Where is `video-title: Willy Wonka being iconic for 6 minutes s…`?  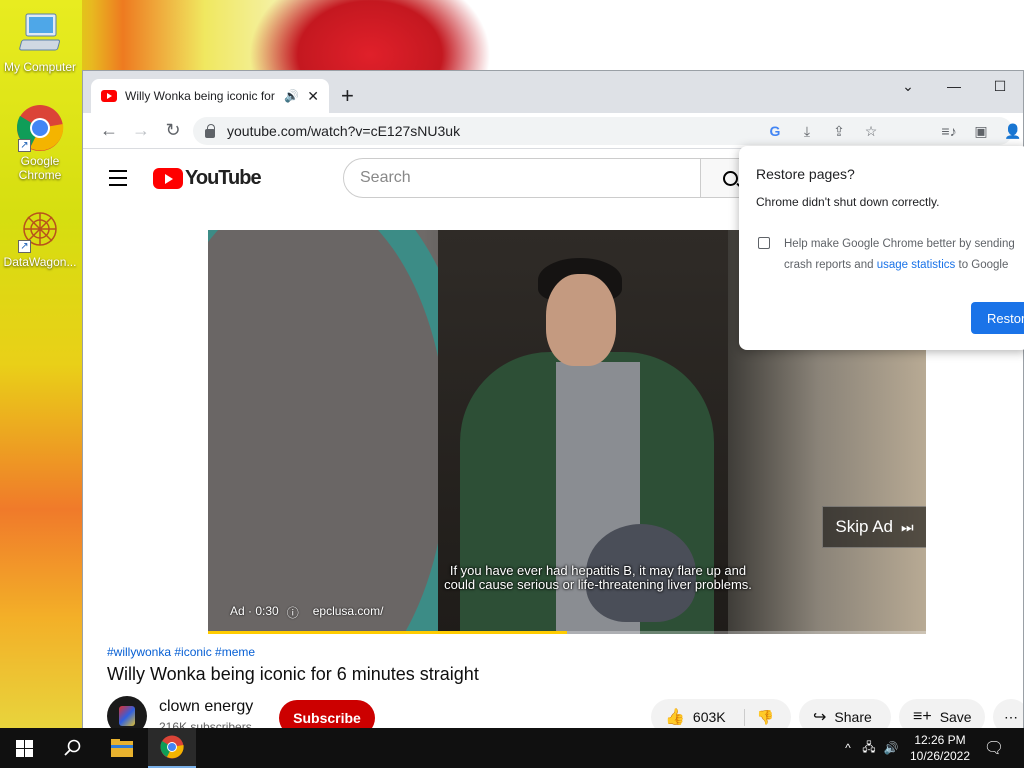
video-title: Willy Wonka being iconic for 6 minutes s… is located at coordinates (293, 674).